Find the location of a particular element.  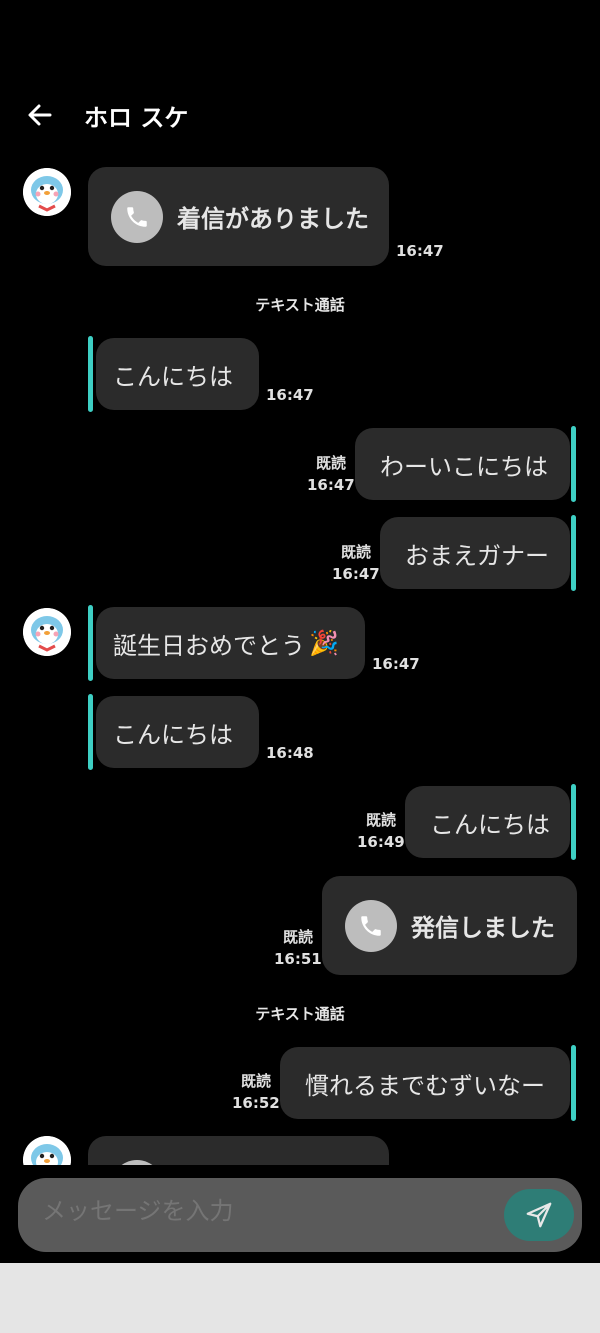

message-bubble-partial is located at coordinates (238, 1150).